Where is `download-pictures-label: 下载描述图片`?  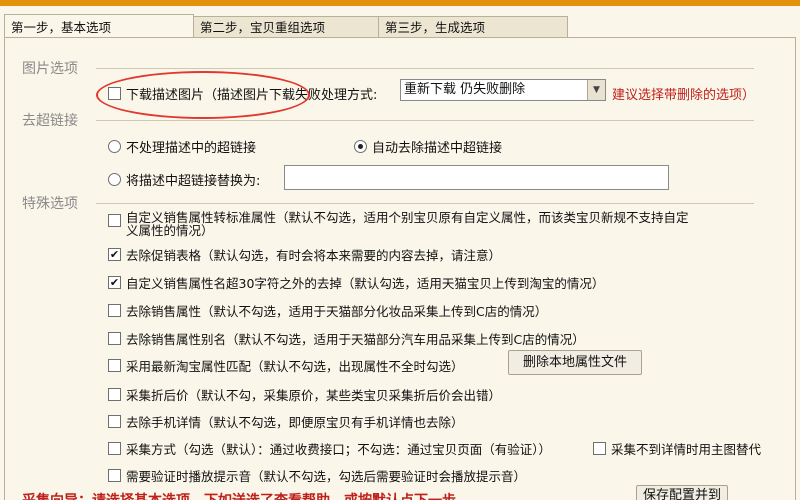 download-pictures-label: 下载描述图片 is located at coordinates (165, 93).